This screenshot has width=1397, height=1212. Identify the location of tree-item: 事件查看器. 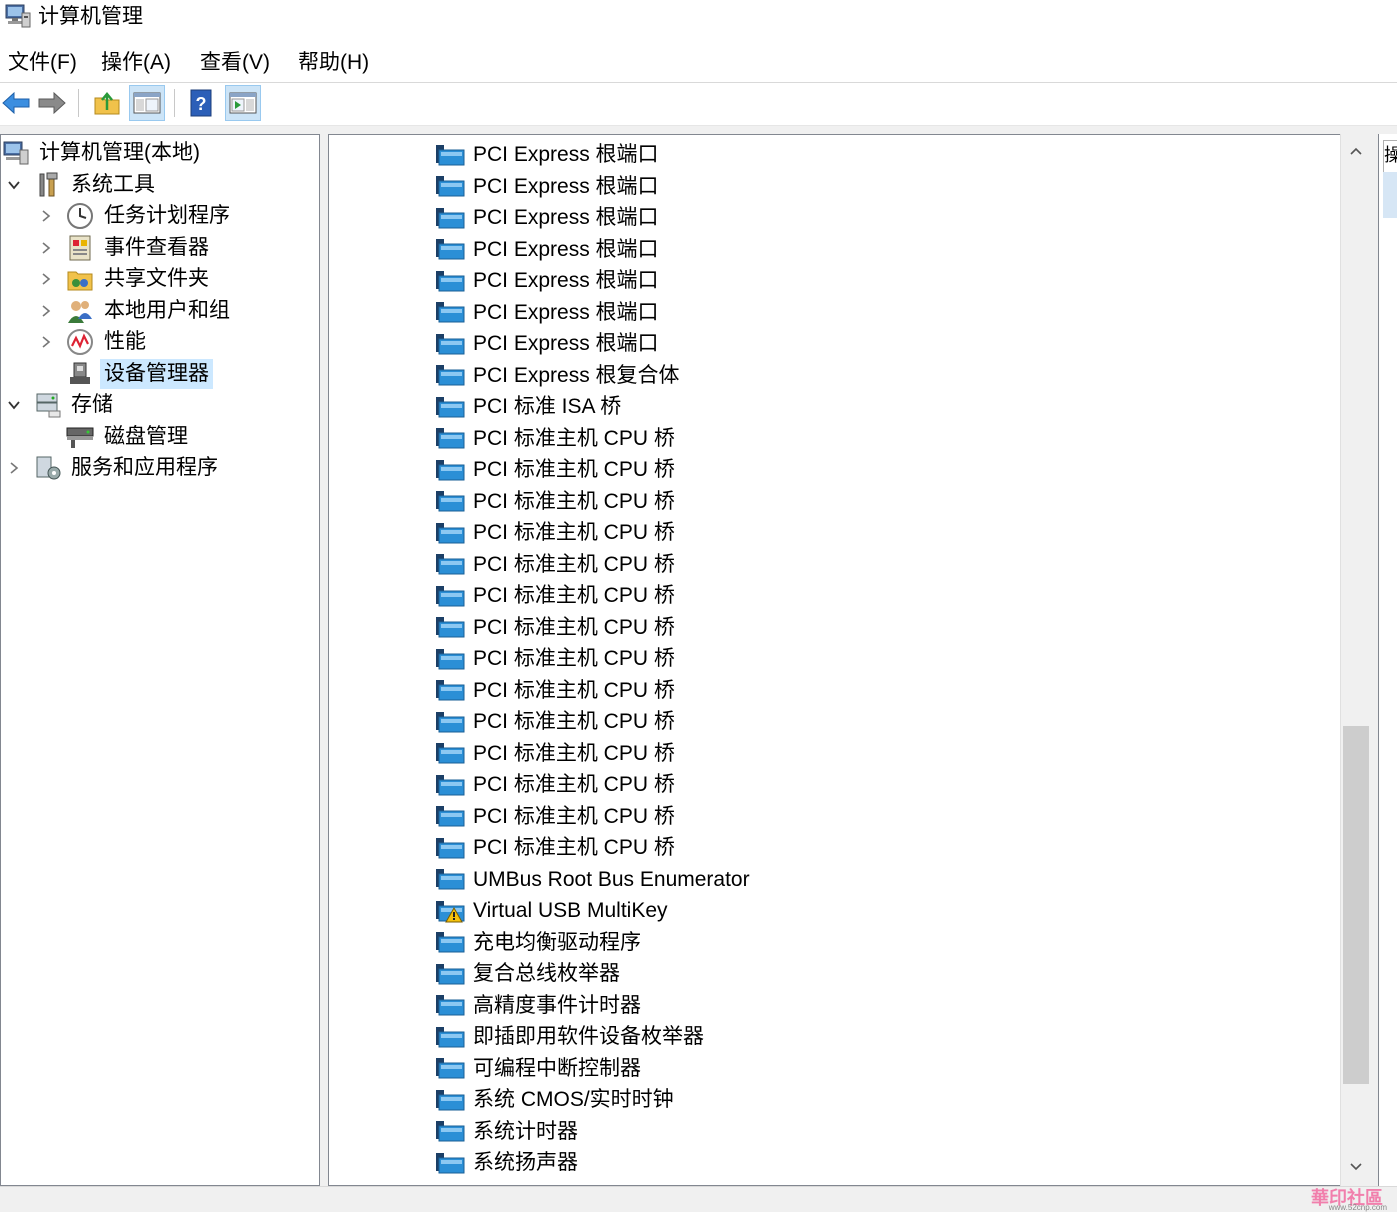
(160, 248).